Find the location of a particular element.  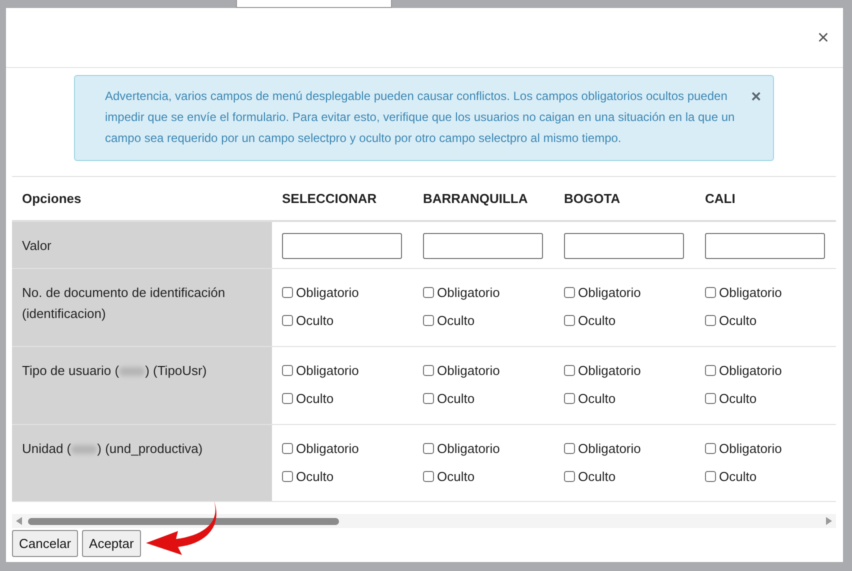

row-label: Unidad ( ) (und_productiva) is located at coordinates (113, 449).